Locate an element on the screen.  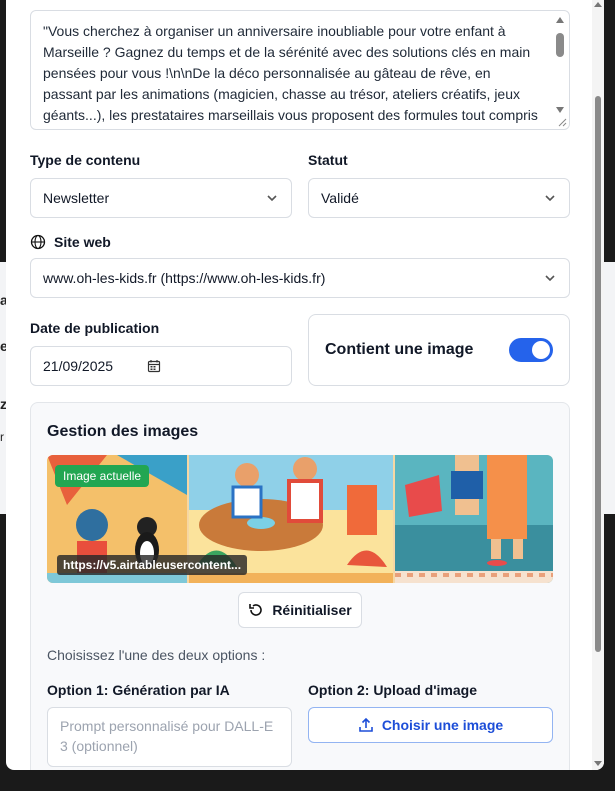
reset-icon is located at coordinates (256, 610).